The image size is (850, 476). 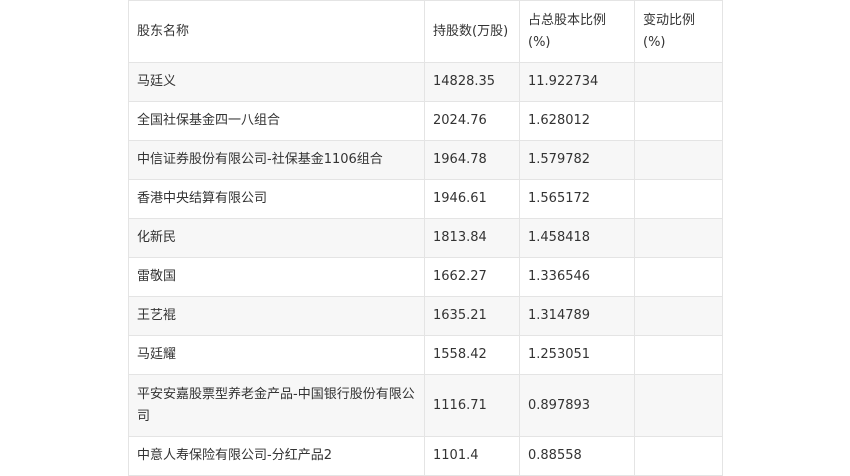 I want to click on table-row: 马廷义 14828.35 11.922734, so click(x=425, y=82).